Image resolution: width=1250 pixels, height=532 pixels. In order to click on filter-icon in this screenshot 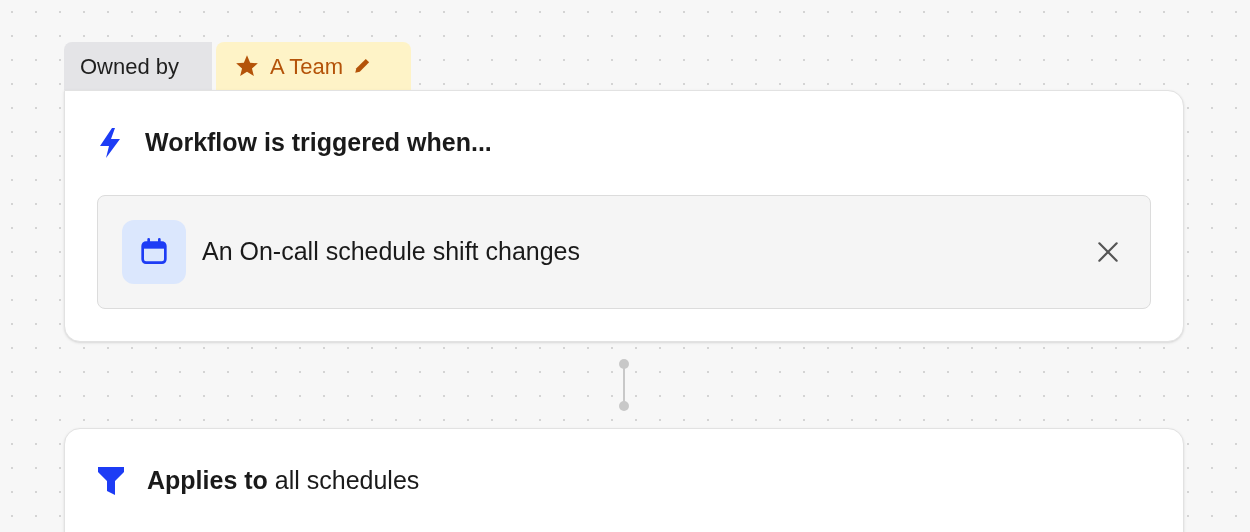, I will do `click(111, 481)`.